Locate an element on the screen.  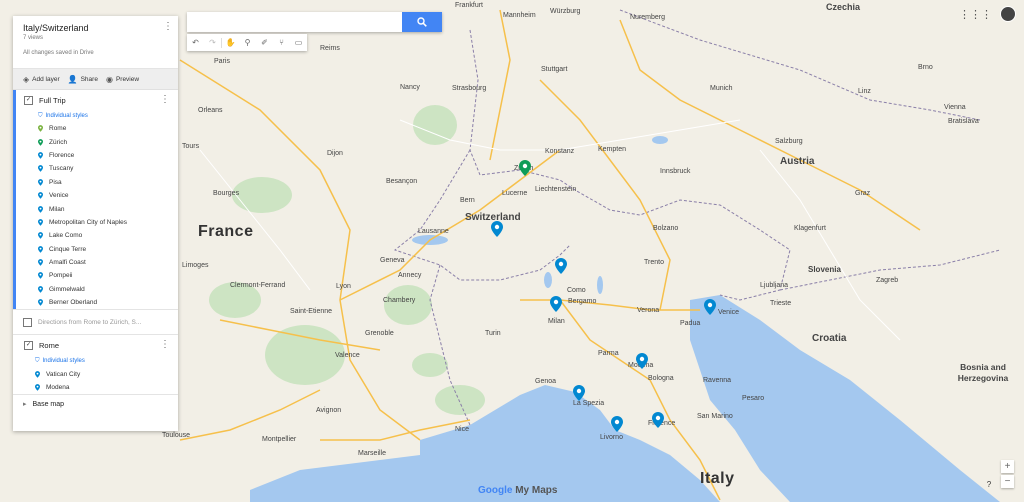
map-label-city: Reims is located at coordinates (330, 48).